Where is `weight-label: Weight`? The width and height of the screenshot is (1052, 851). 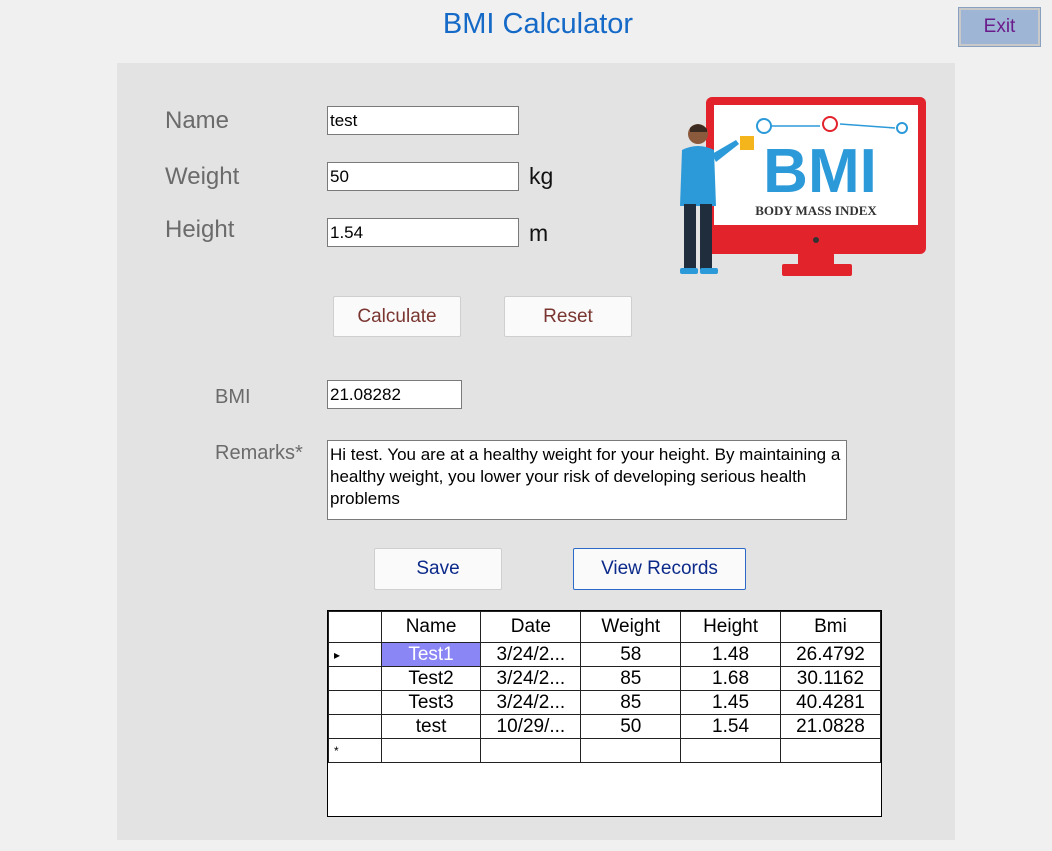 weight-label: Weight is located at coordinates (202, 176).